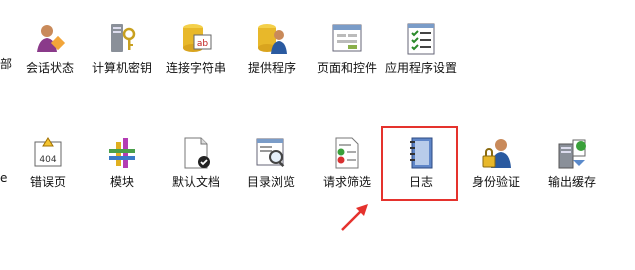 The image size is (635, 270). What do you see at coordinates (271, 68) in the screenshot?
I see `feature-label: 提供程序` at bounding box center [271, 68].